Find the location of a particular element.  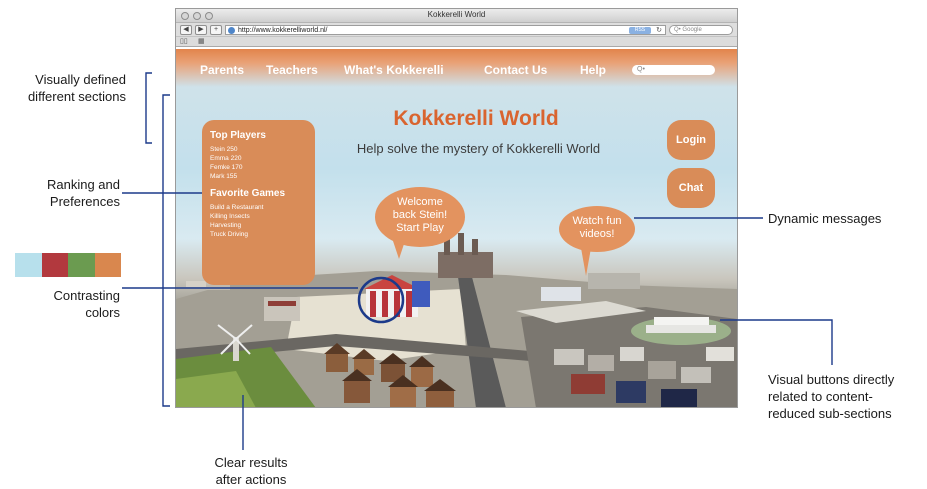

reload-icon: ↻ is located at coordinates (659, 30).